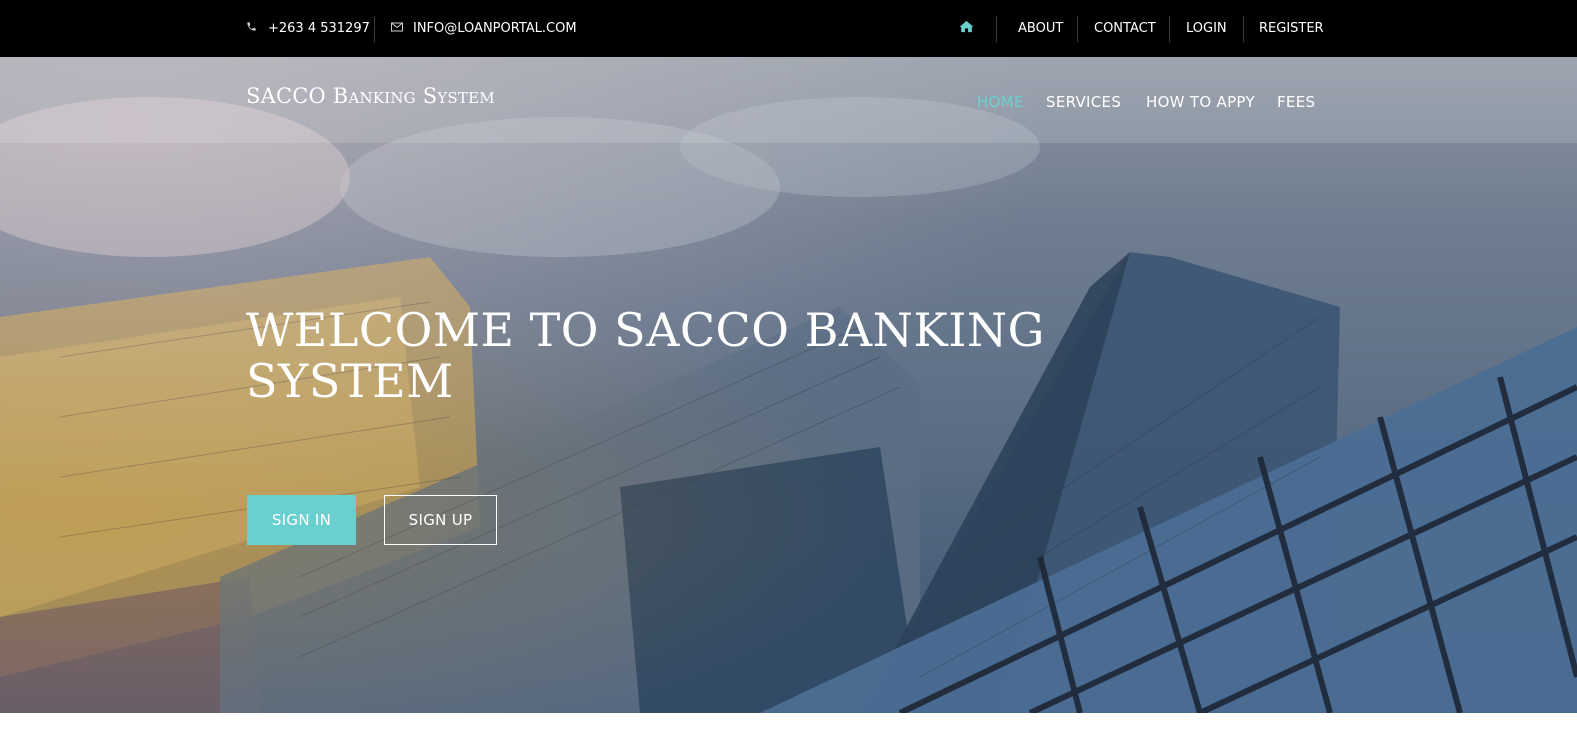  Describe the element at coordinates (301, 520) in the screenshot. I see `sign-in-button: SIGN IN` at that location.